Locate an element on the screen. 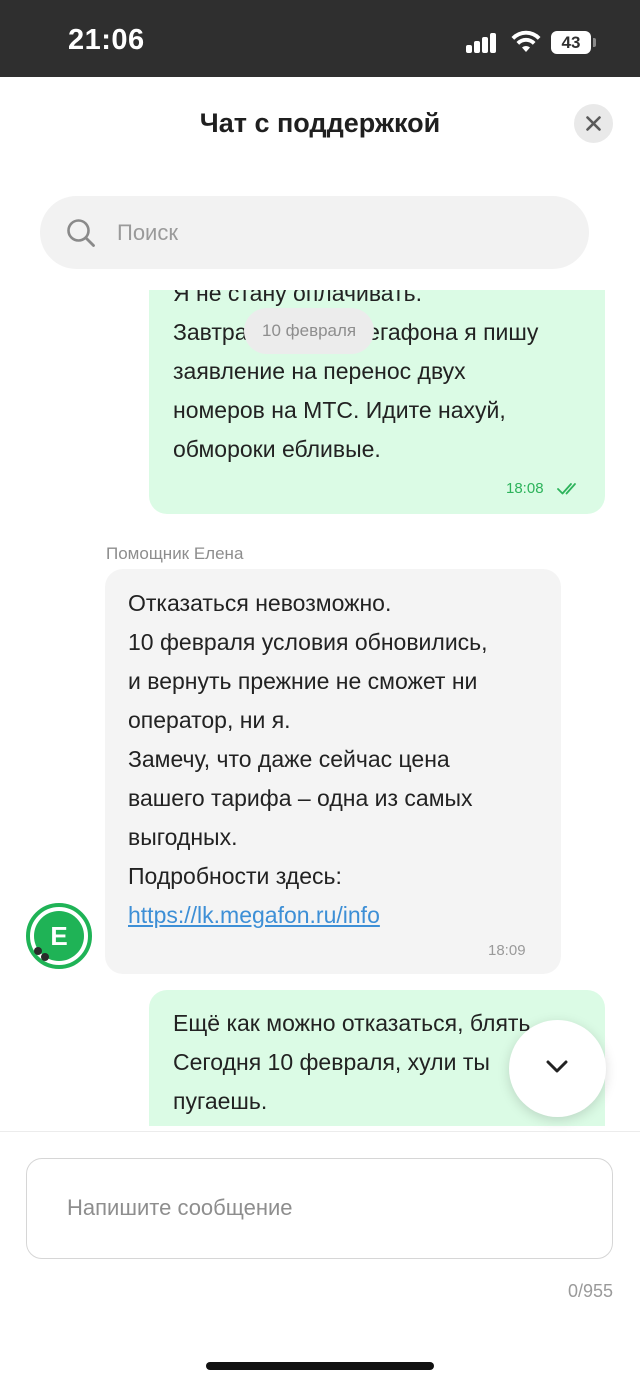  message-line: вашего тарифа – одна из самых is located at coordinates (300, 798).